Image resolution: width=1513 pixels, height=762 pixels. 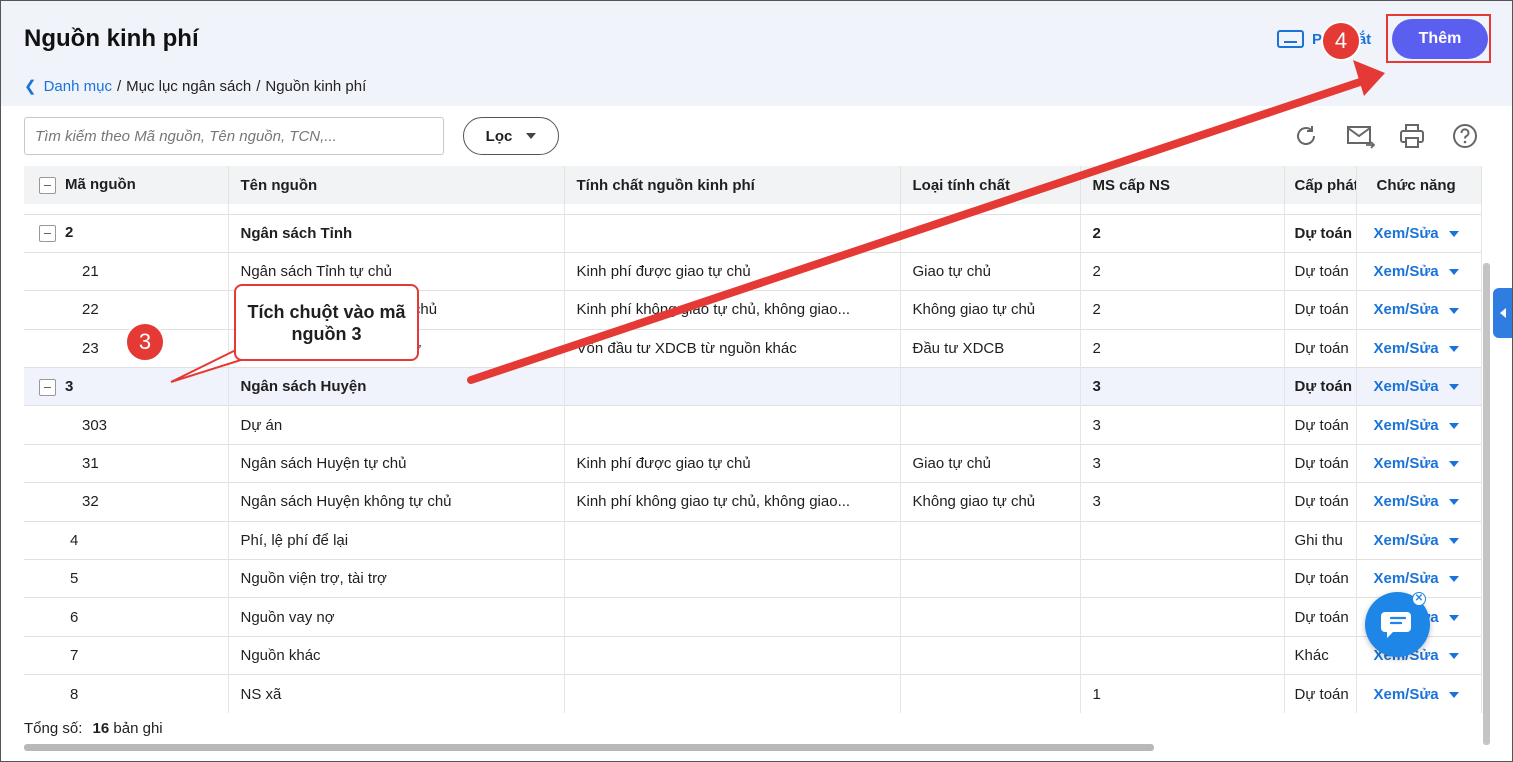 I want to click on cell-code: 32, so click(x=126, y=502).